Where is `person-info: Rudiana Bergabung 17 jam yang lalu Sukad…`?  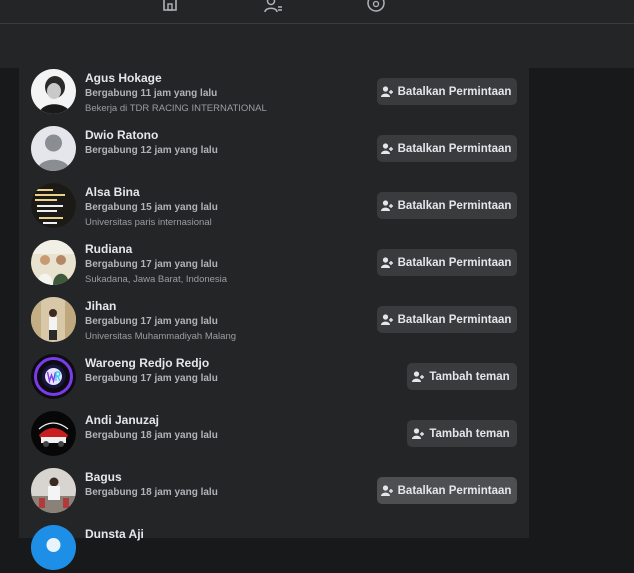 person-info: Rudiana Bergabung 17 jam yang lalu Sukad… is located at coordinates (226, 264).